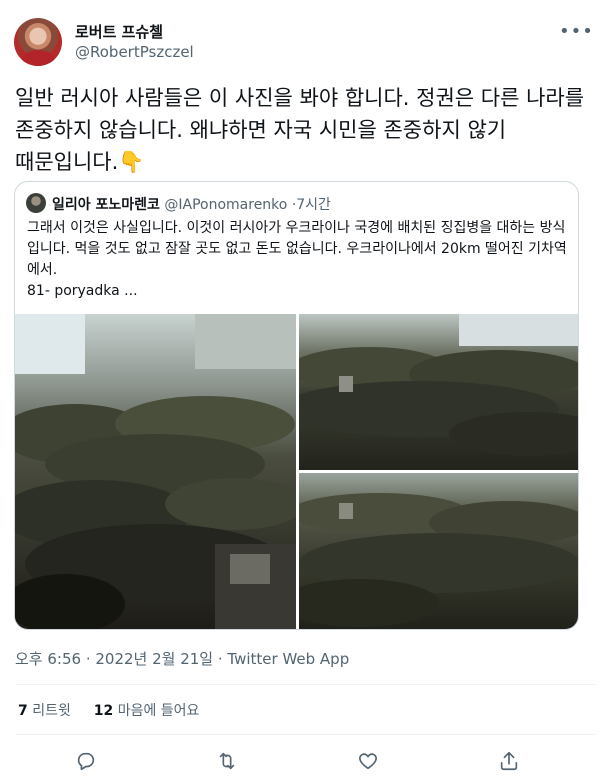 This screenshot has height=779, width=609. I want to click on quoted-avatar, so click(36, 203).